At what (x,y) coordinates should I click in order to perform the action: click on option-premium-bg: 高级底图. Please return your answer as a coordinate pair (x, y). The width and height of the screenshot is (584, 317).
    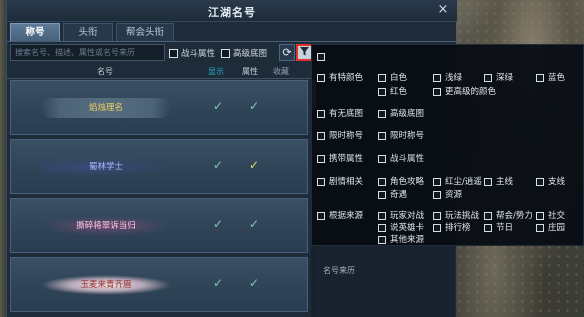
    Looking at the image, I should click on (401, 113).